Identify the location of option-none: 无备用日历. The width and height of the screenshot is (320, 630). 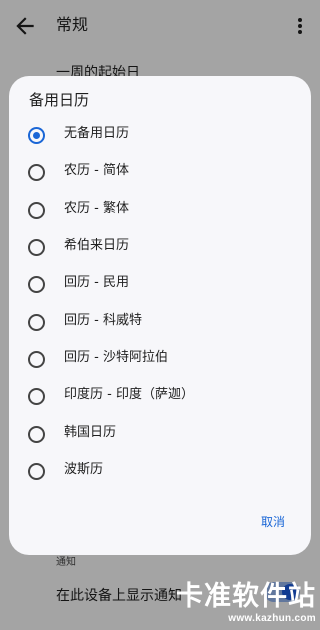
(160, 134).